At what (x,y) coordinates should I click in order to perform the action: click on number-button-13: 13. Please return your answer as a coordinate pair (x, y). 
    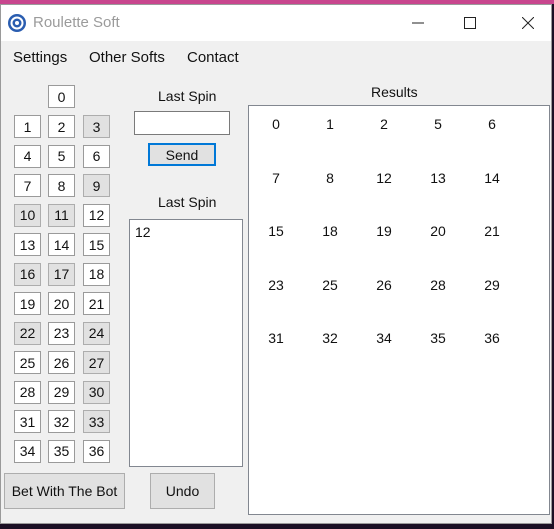
    Looking at the image, I should click on (27, 244).